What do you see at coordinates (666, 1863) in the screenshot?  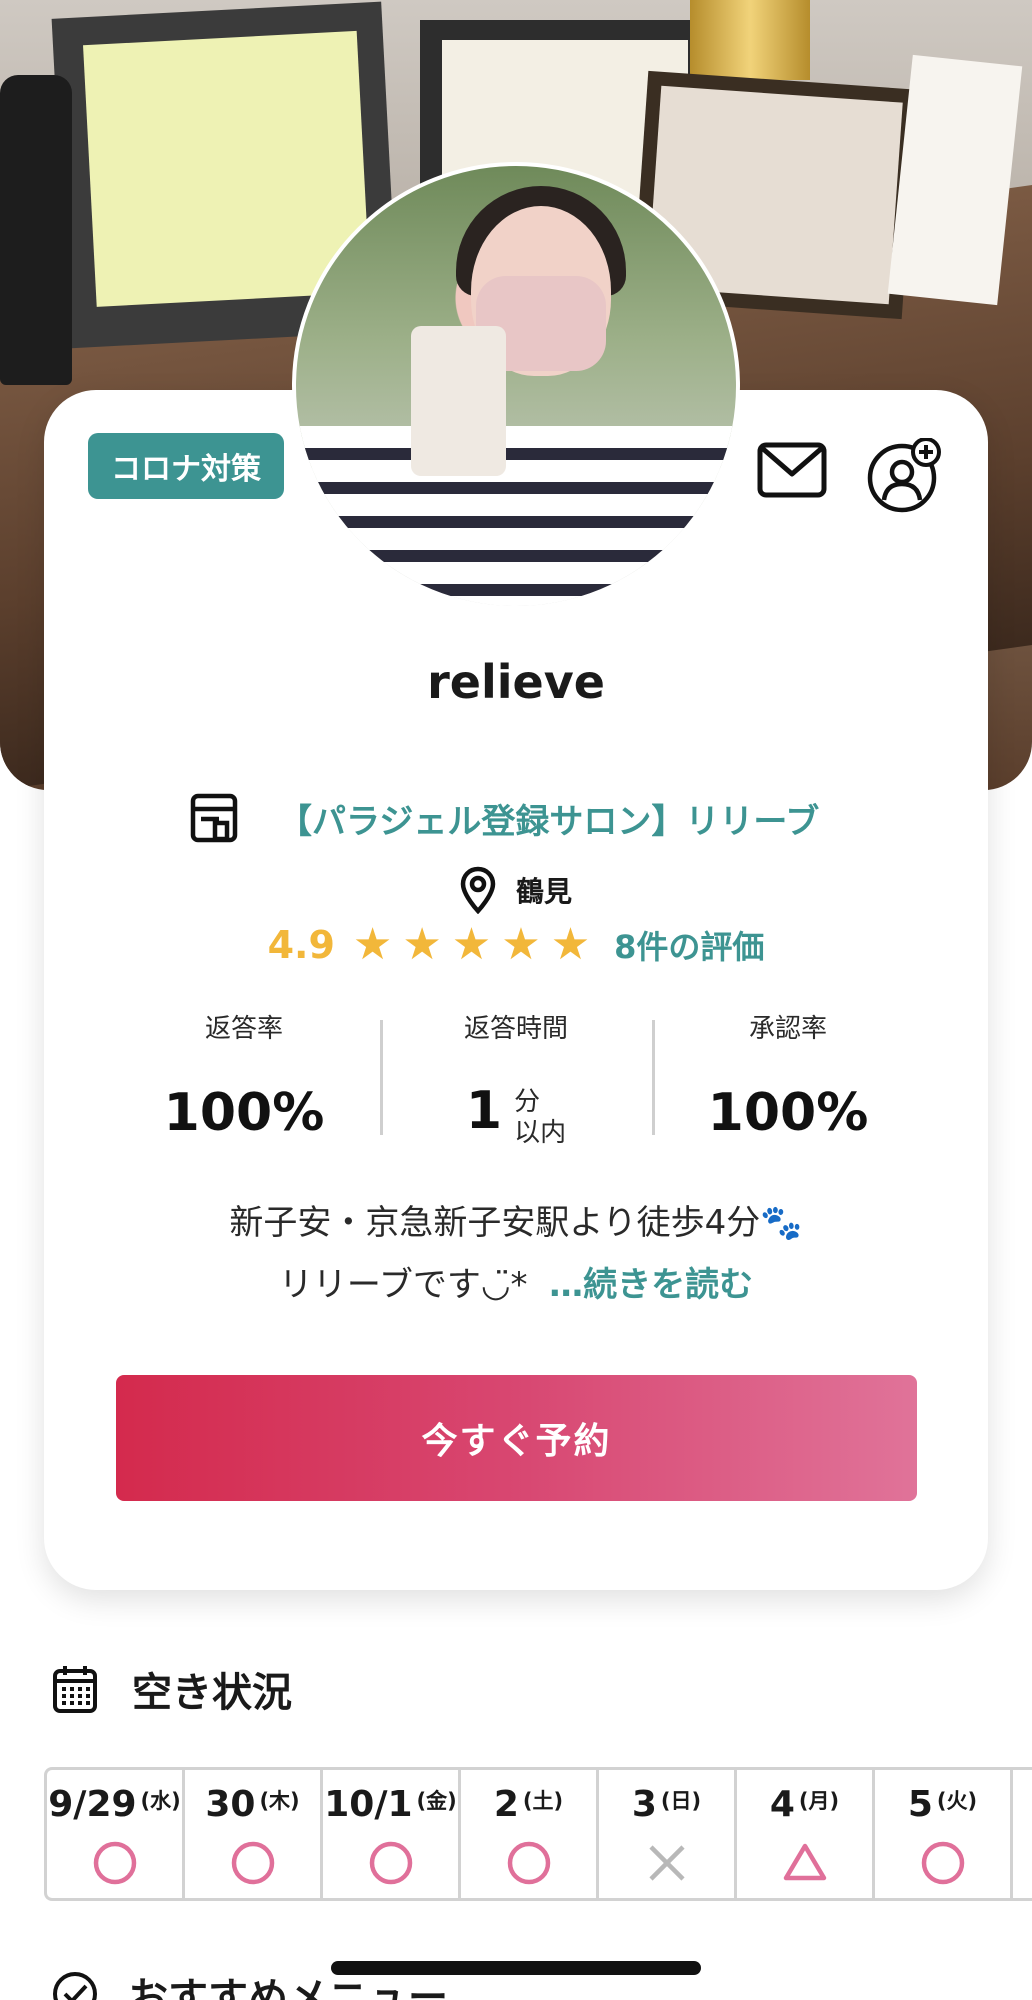 I see `unavailable-cross-icon` at bounding box center [666, 1863].